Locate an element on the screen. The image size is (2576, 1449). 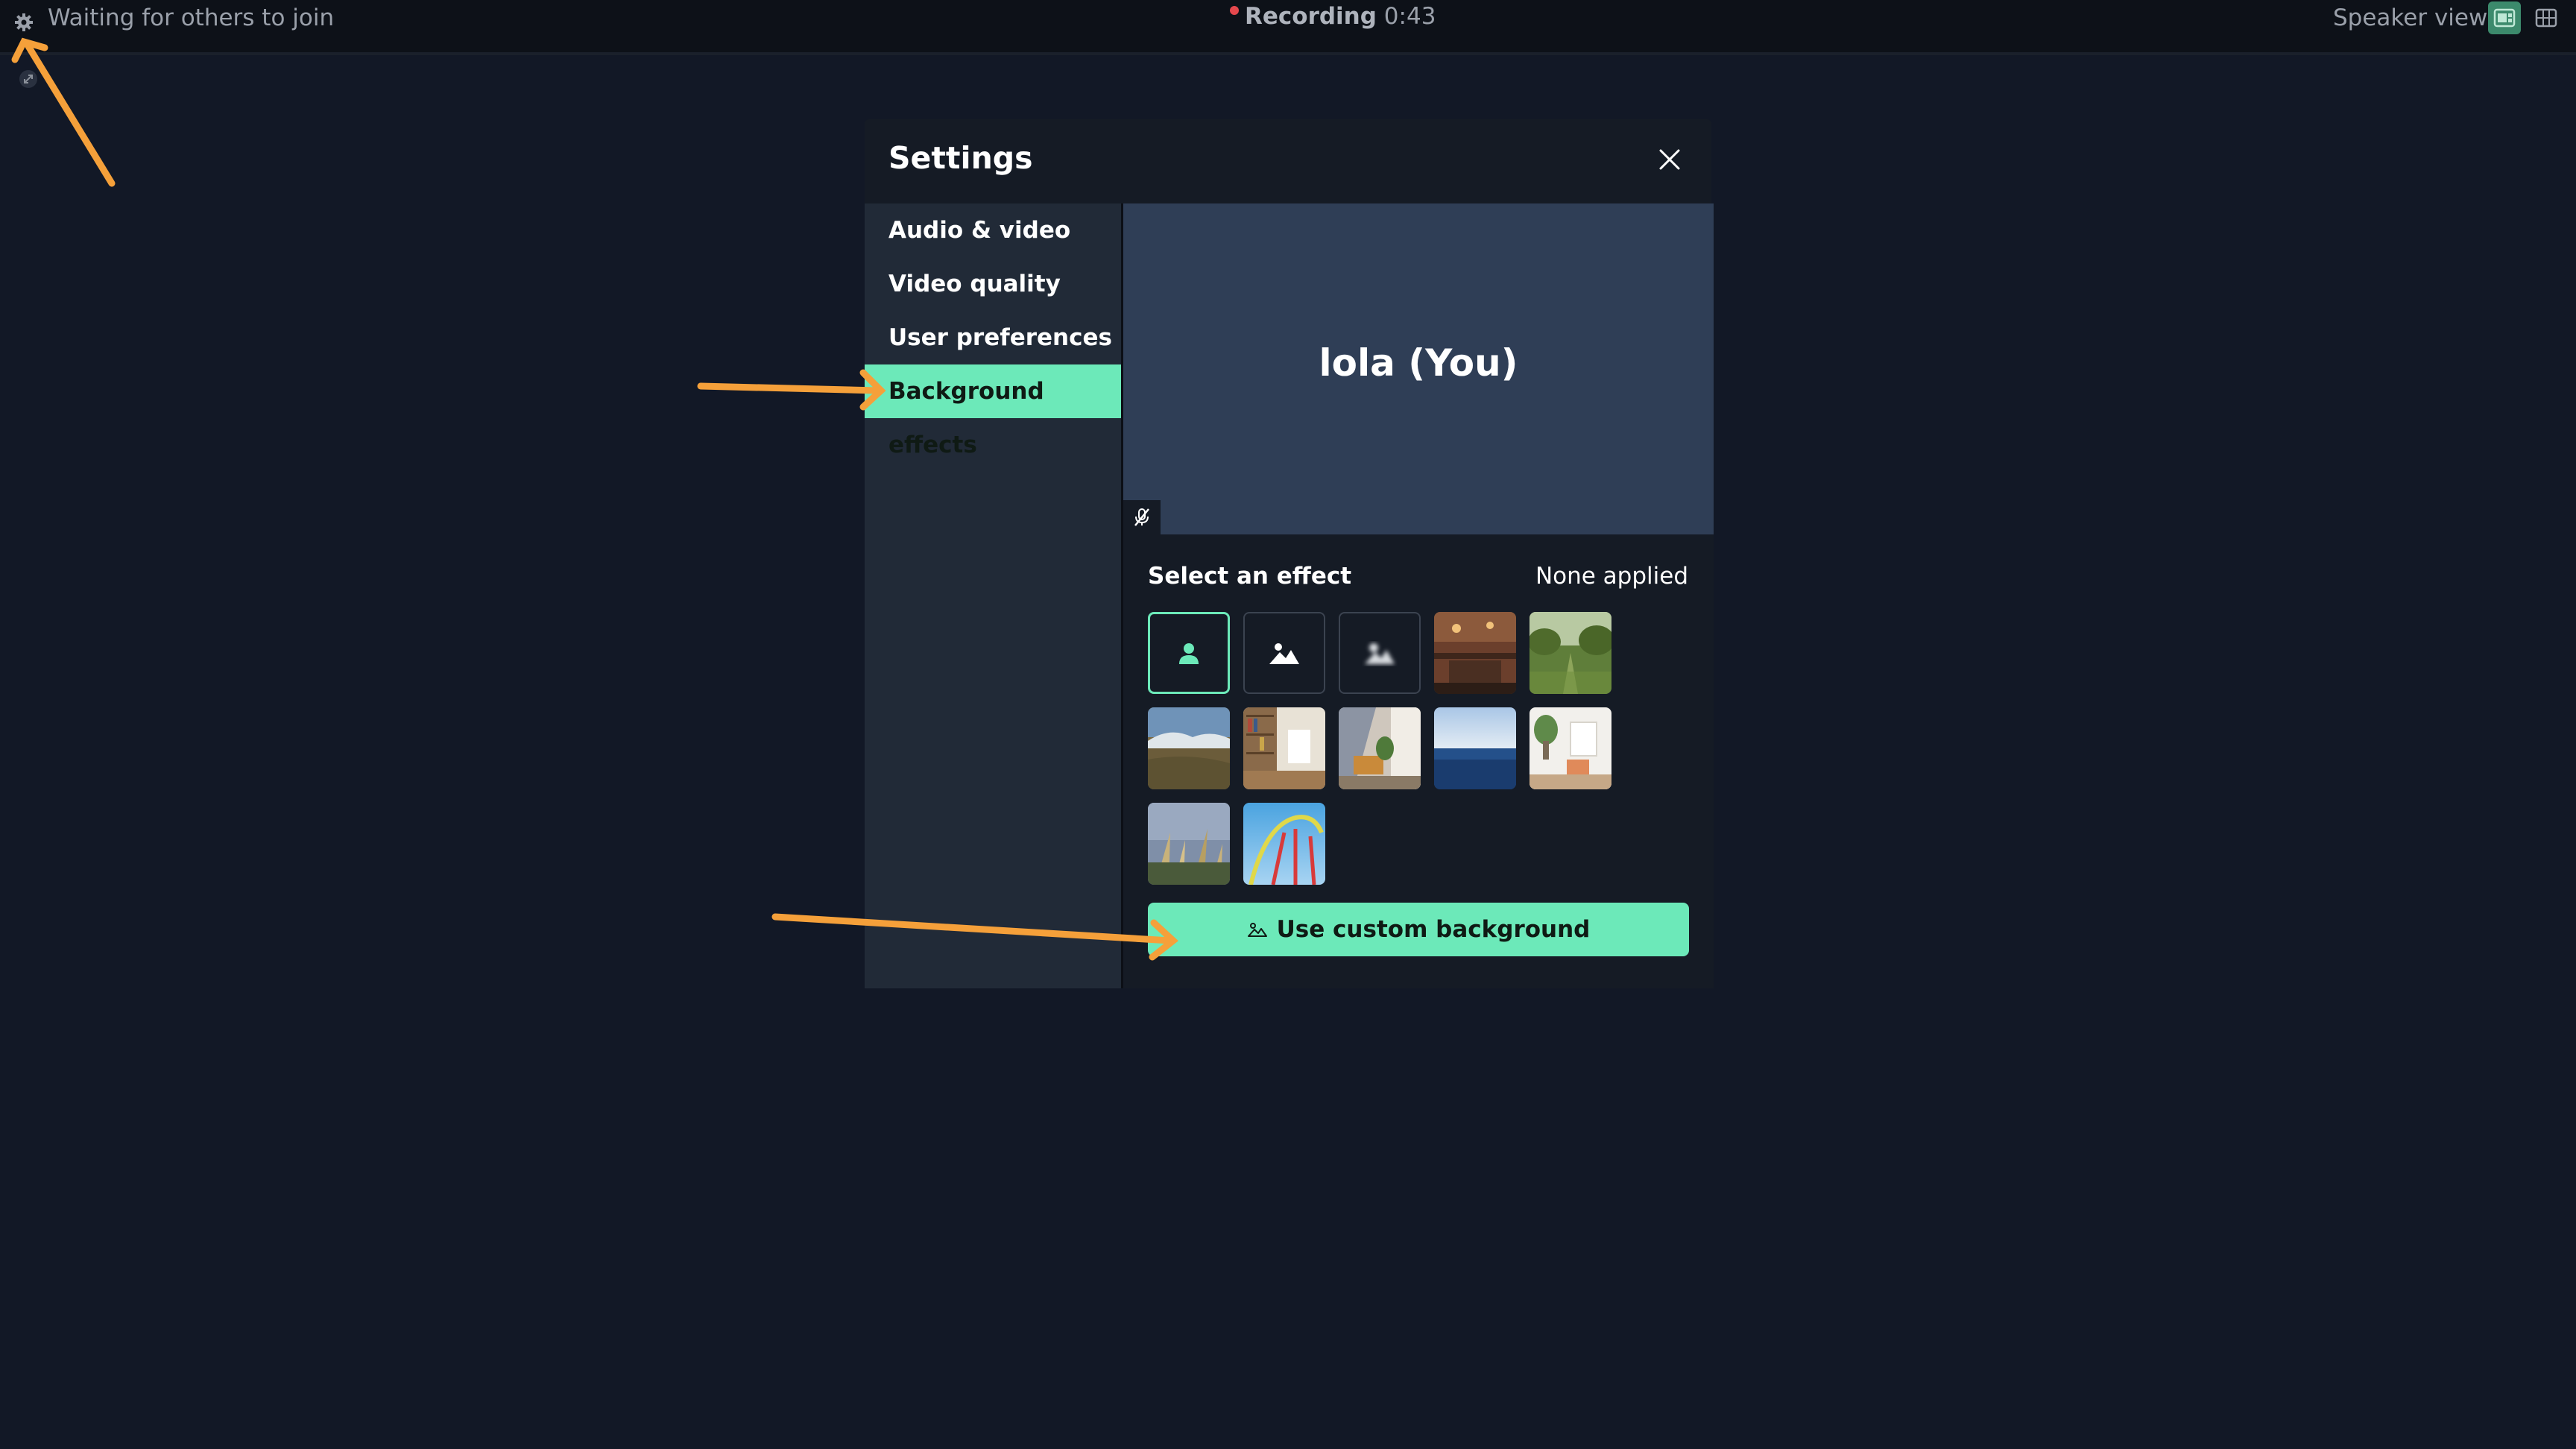
nav-background-effects: Background effects is located at coordinates (993, 411).